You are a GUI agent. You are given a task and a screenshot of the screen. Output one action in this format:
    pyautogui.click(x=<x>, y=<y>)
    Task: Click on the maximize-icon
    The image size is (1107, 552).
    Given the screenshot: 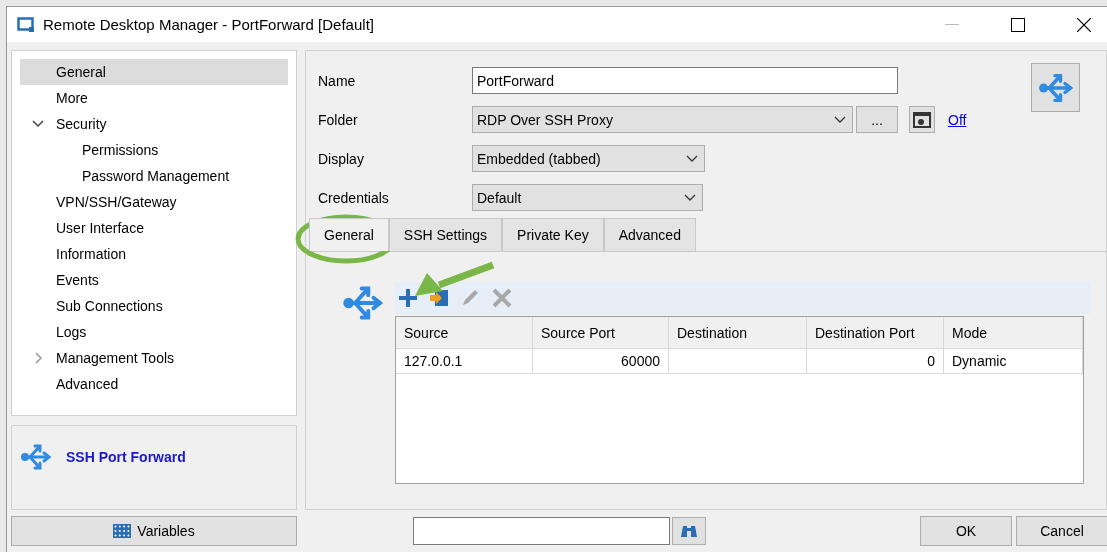 What is the action you would take?
    pyautogui.click(x=1018, y=24)
    